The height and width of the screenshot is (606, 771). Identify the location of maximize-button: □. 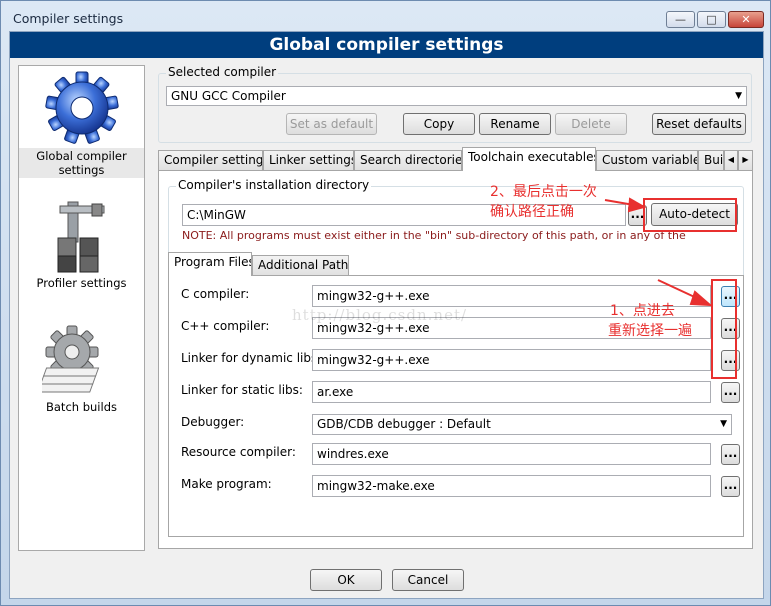
(711, 19).